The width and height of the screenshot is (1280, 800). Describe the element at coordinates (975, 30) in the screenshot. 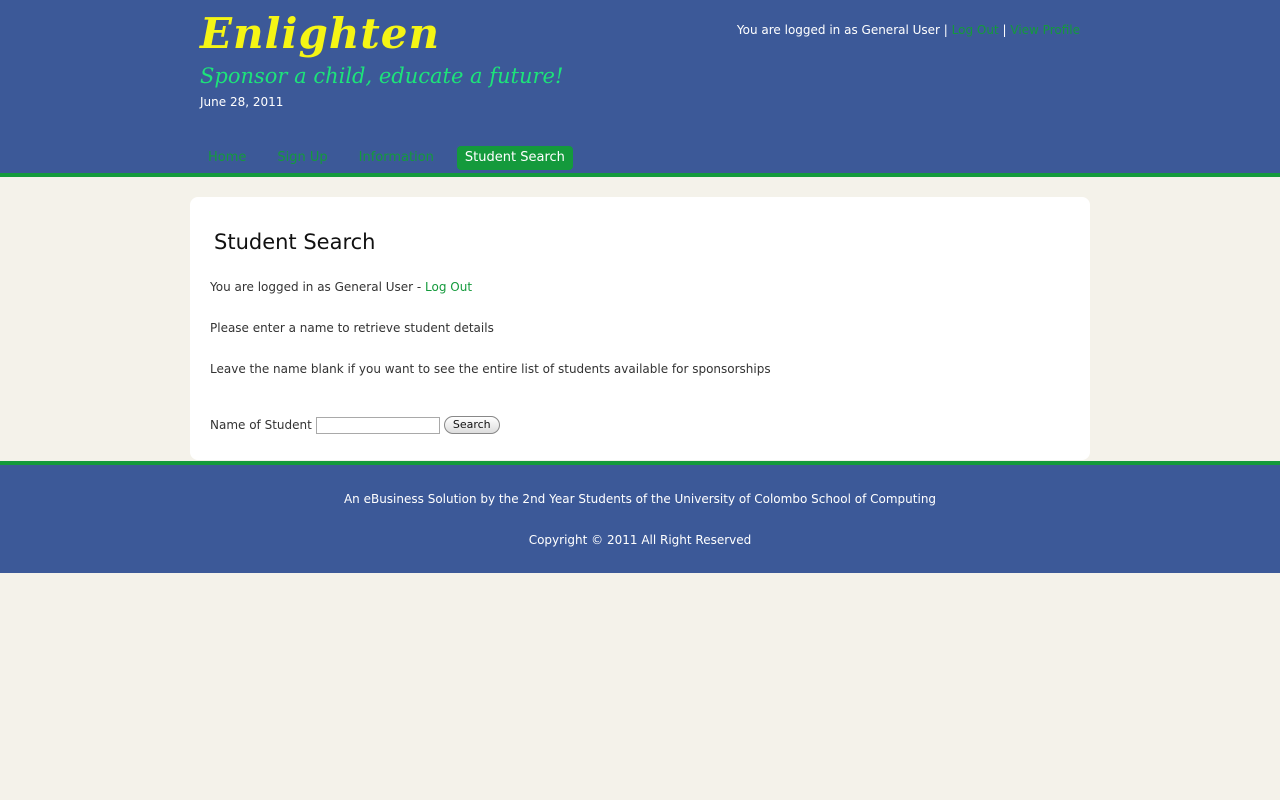

I see `header-logout-link: Log Out` at that location.